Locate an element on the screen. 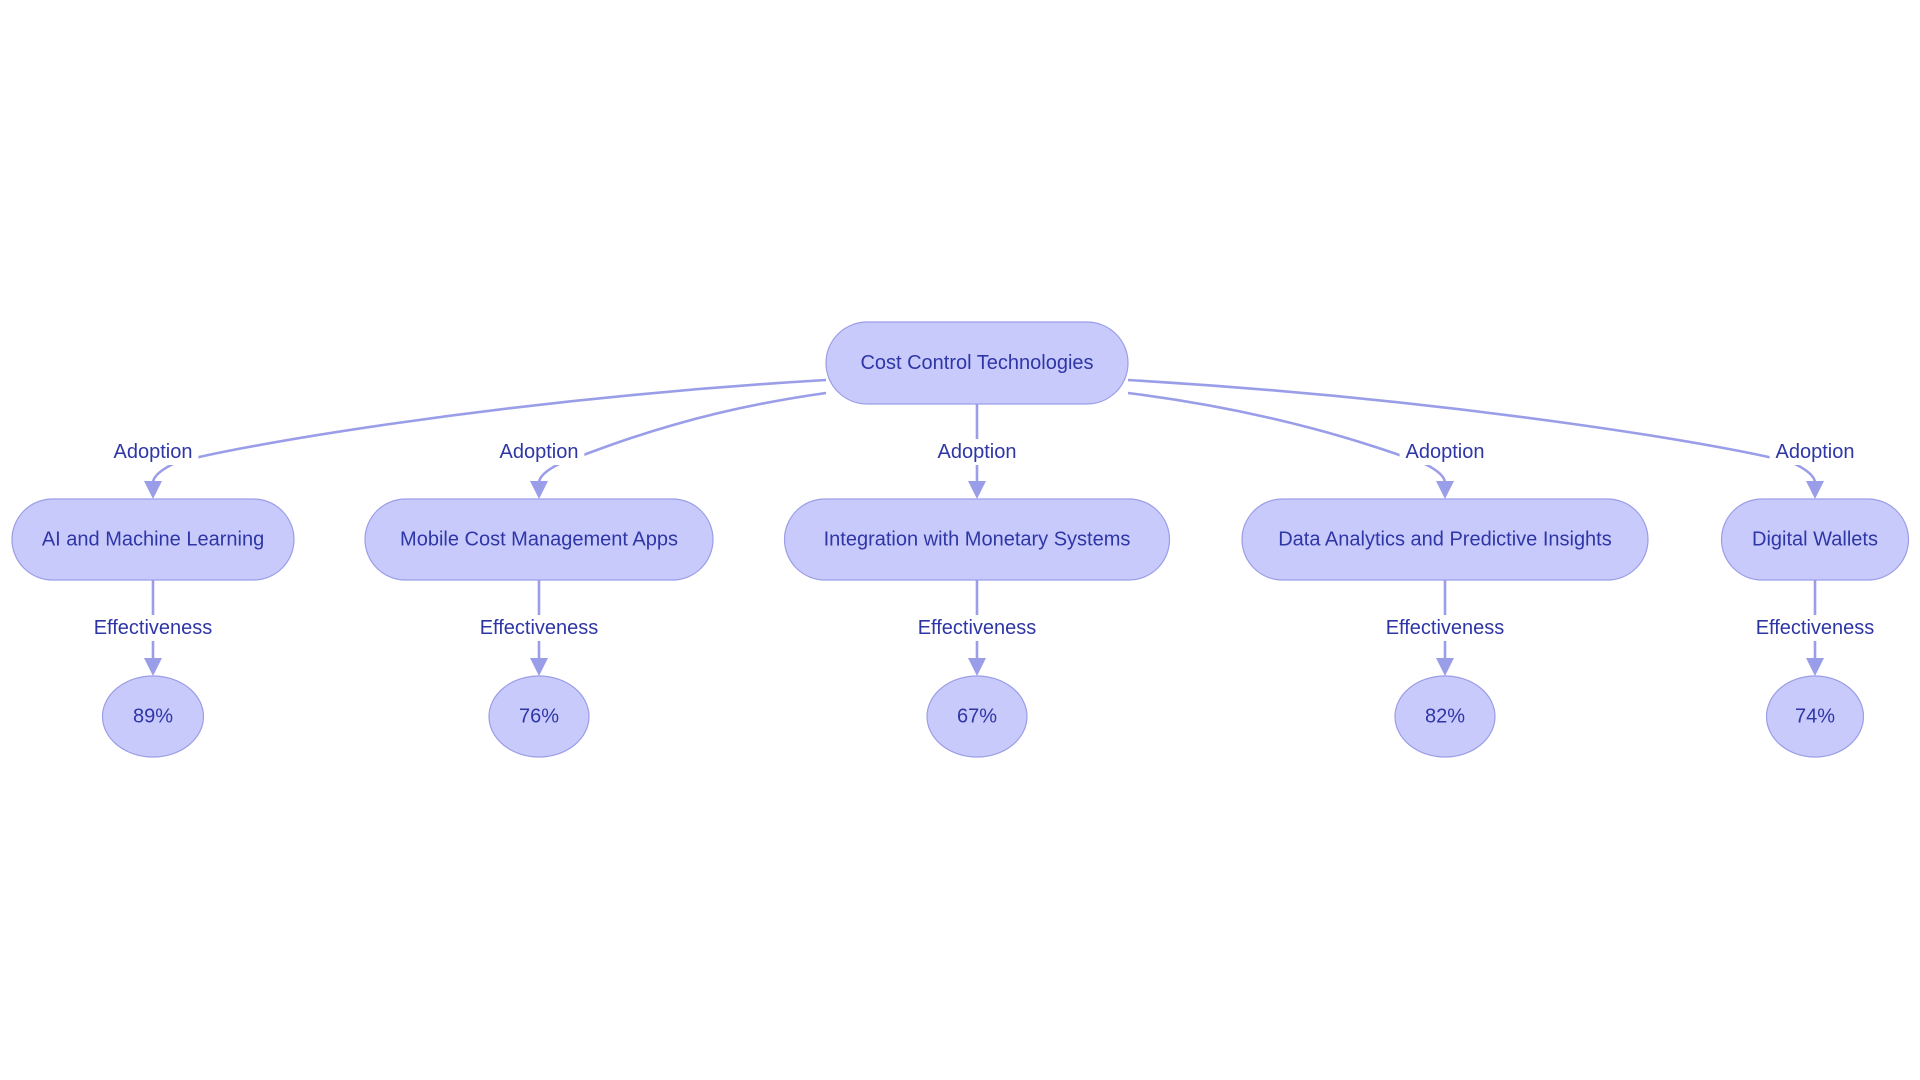  edge-root-to-analytics is located at coordinates (1287, 437).